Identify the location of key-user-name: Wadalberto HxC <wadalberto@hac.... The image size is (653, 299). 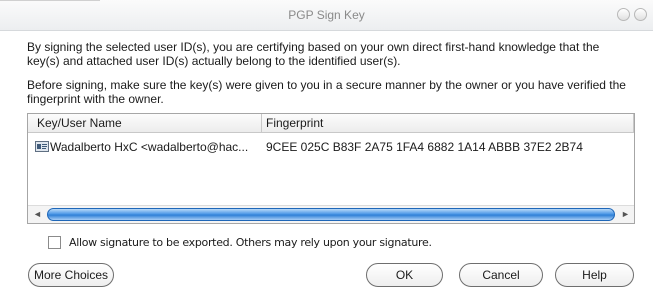
(149, 147).